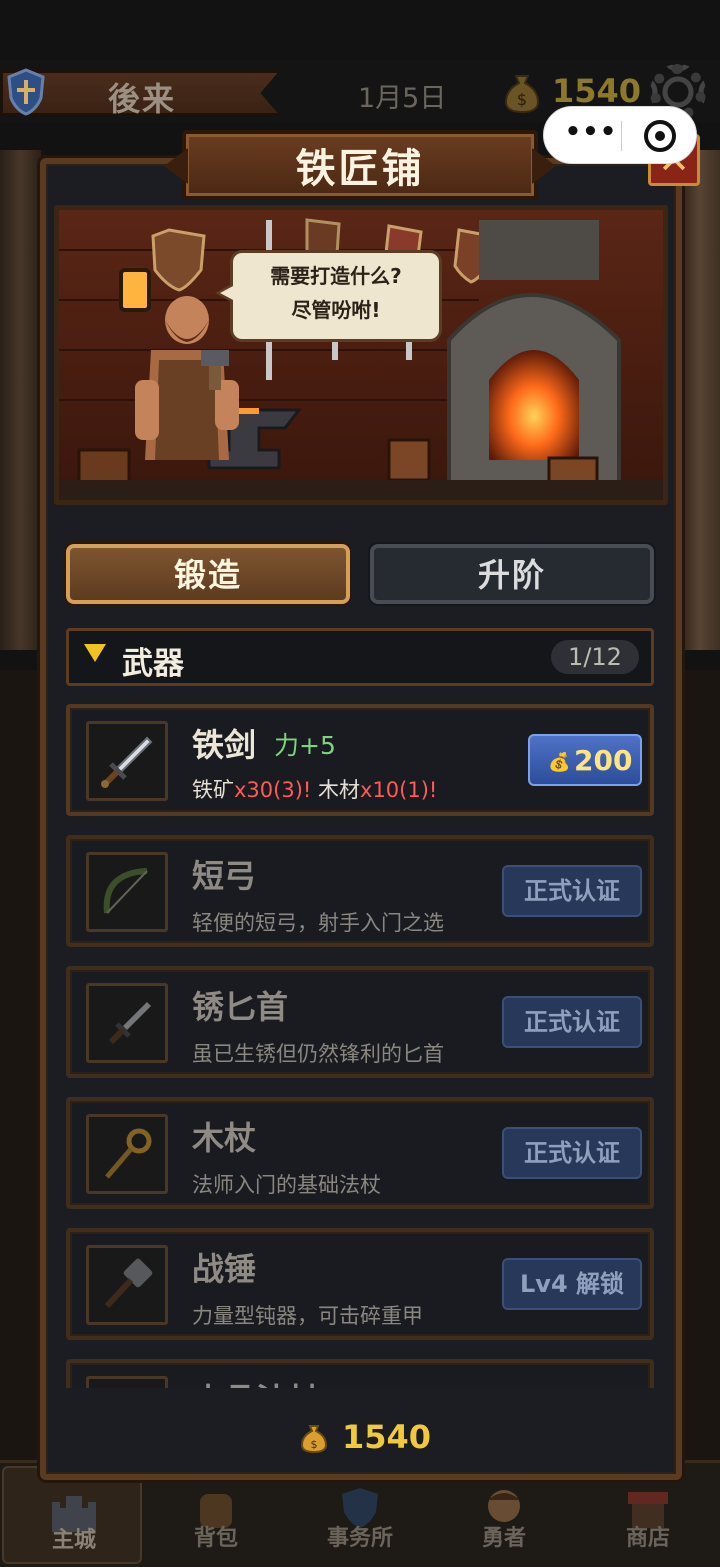 The image size is (720, 1567). I want to click on list-item-rusty-dagger: 锈匕首 虽已生锈但仍然锋利的匕首 正式认证, so click(360, 1022).